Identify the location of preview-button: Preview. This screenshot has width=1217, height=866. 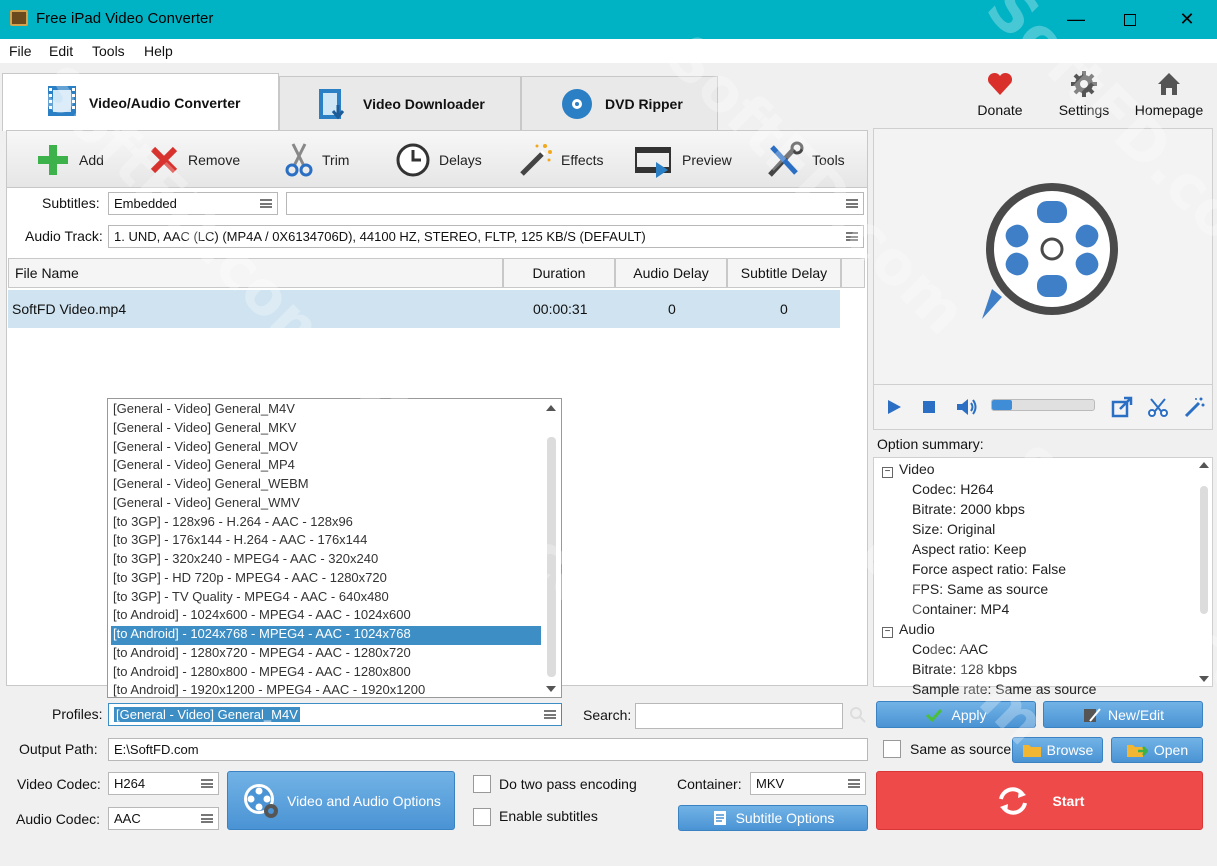
(683, 160).